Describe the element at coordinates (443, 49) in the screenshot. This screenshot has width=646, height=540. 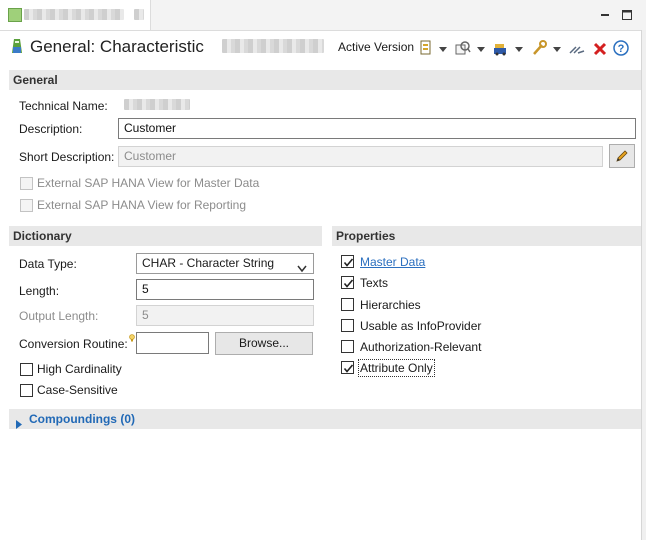
I see `version-dropdown-caret` at that location.